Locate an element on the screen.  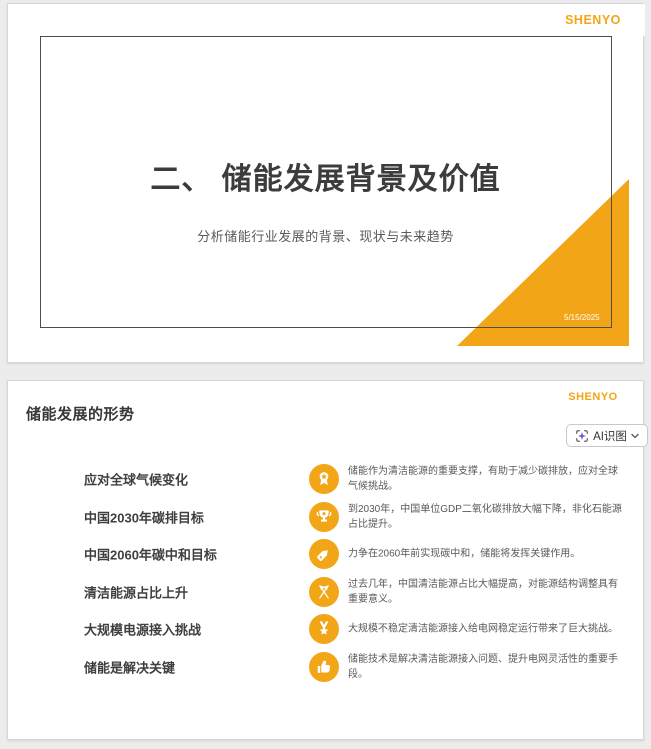
item-label: 清洁能源占比上升 is located at coordinates (136, 593).